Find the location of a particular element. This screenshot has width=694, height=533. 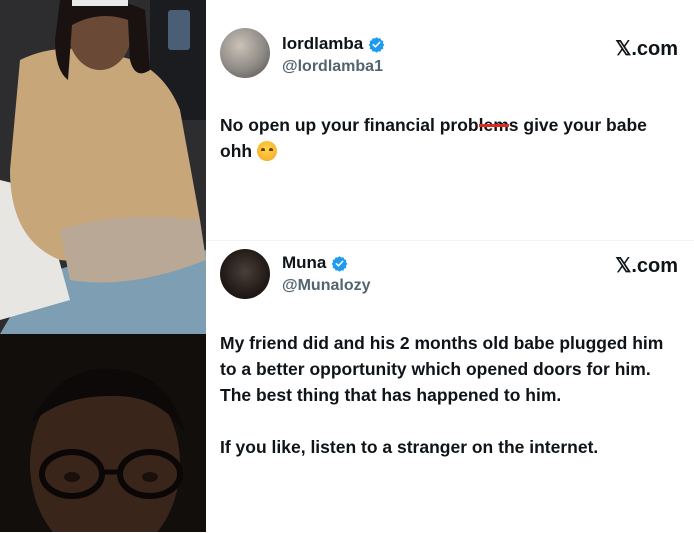

display-name: Muna is located at coordinates (304, 263).